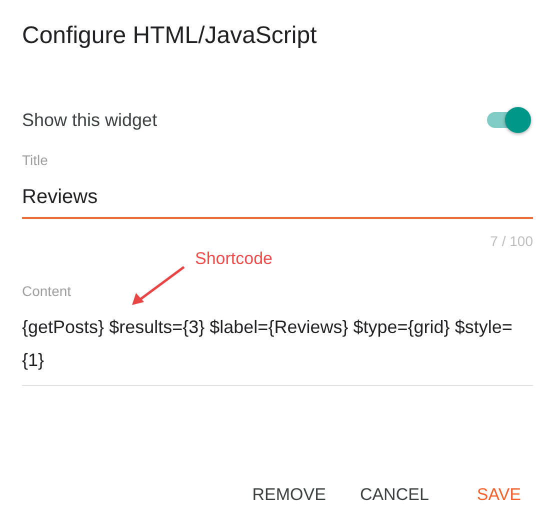  What do you see at coordinates (511, 241) in the screenshot?
I see `character-counter: 7 / 100` at bounding box center [511, 241].